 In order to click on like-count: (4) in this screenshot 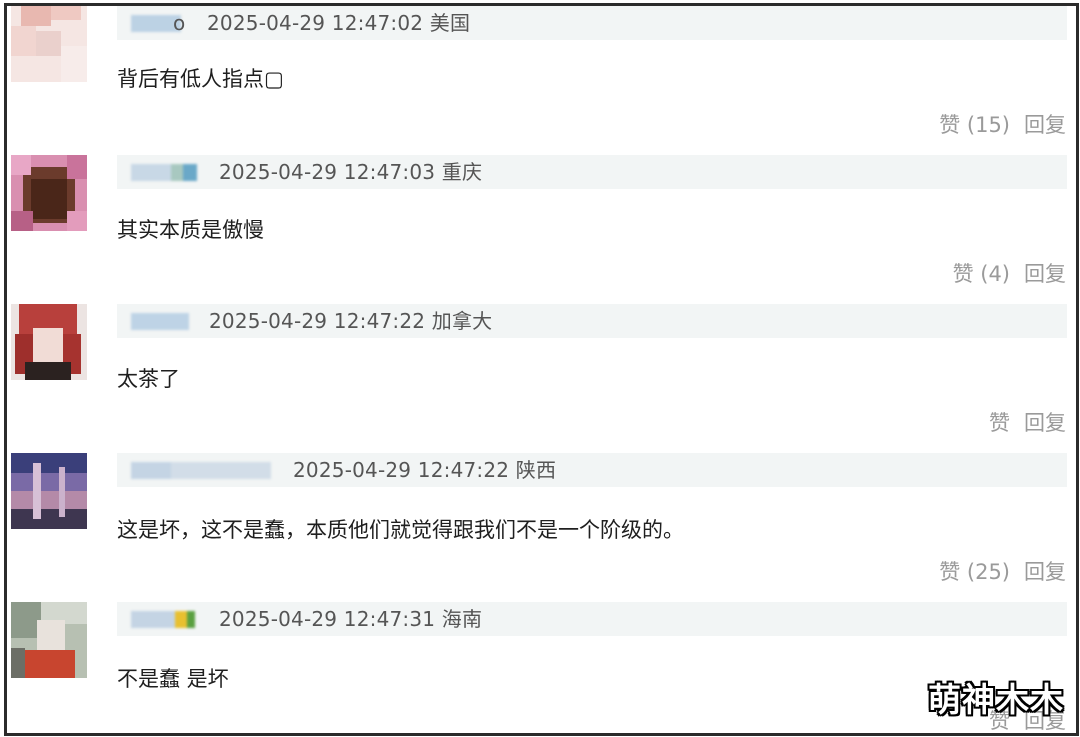, I will do `click(995, 274)`.